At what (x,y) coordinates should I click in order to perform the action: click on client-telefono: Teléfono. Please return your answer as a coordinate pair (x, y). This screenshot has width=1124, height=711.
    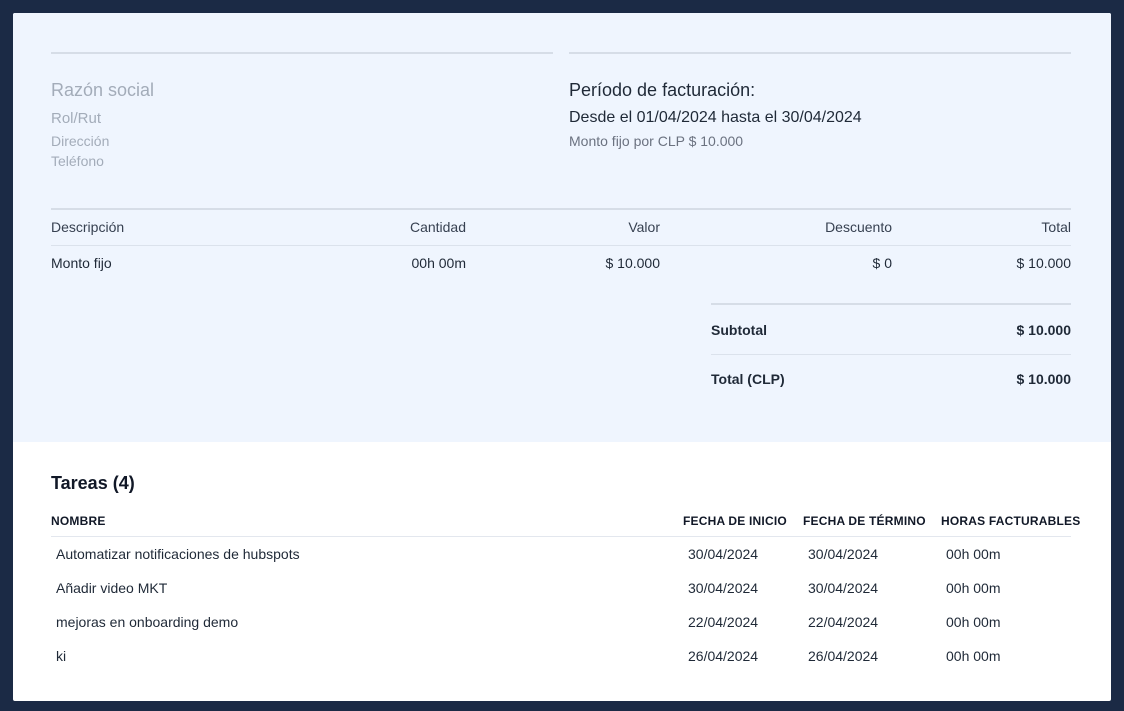
    Looking at the image, I should click on (77, 161).